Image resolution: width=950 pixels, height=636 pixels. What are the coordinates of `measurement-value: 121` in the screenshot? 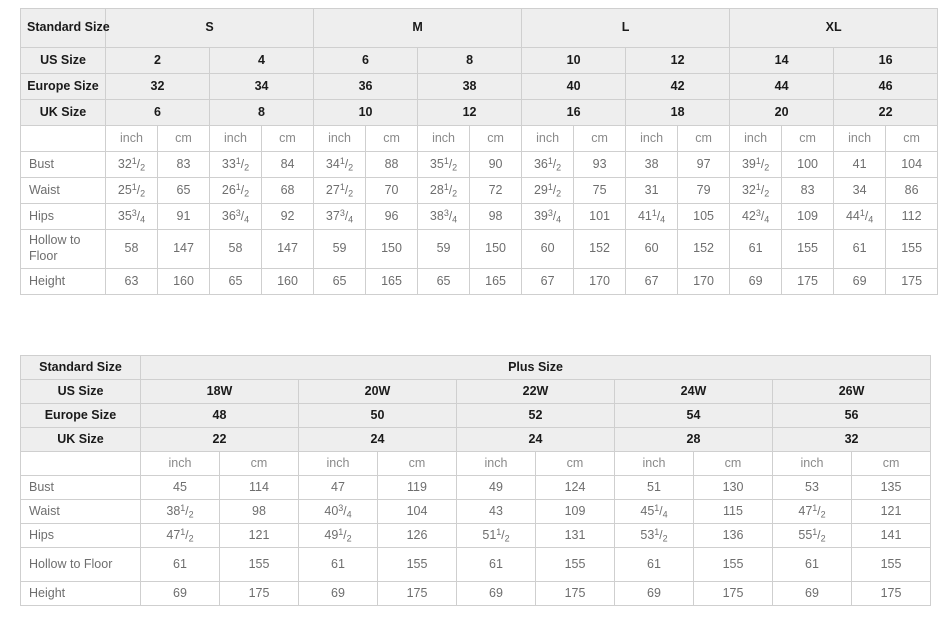 It's located at (891, 511).